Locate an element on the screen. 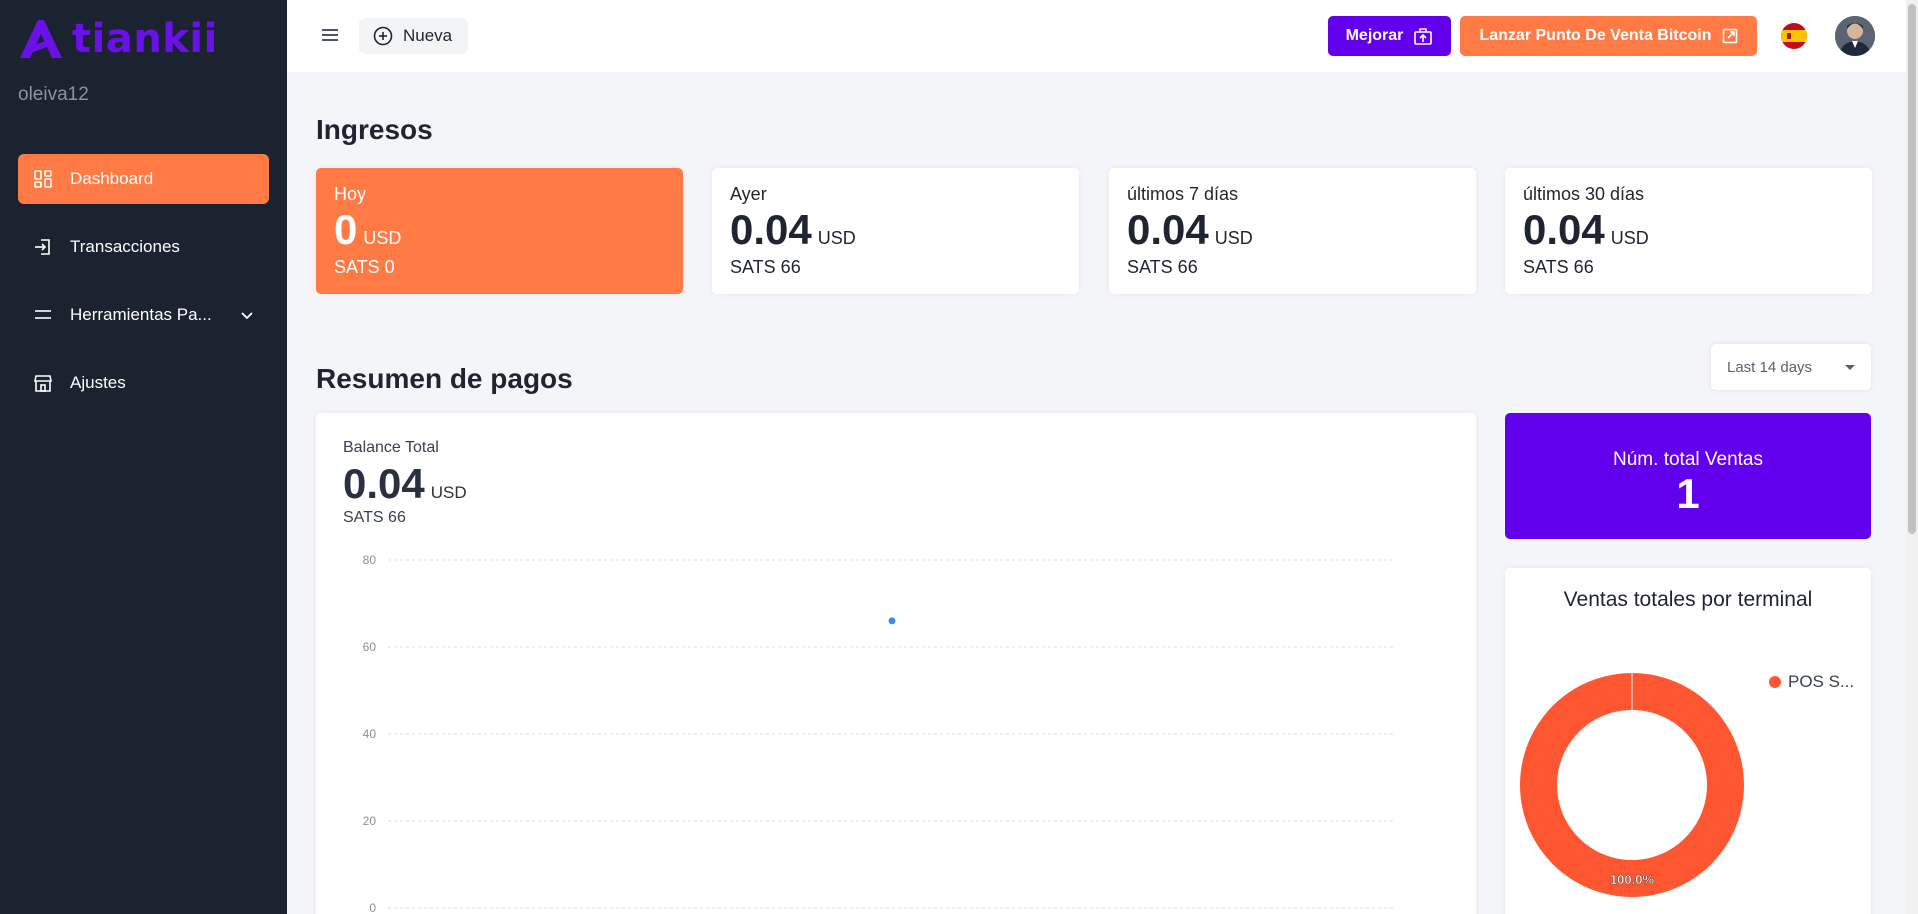 The width and height of the screenshot is (1918, 914). sidebar-item-label: Ajustes is located at coordinates (98, 382).